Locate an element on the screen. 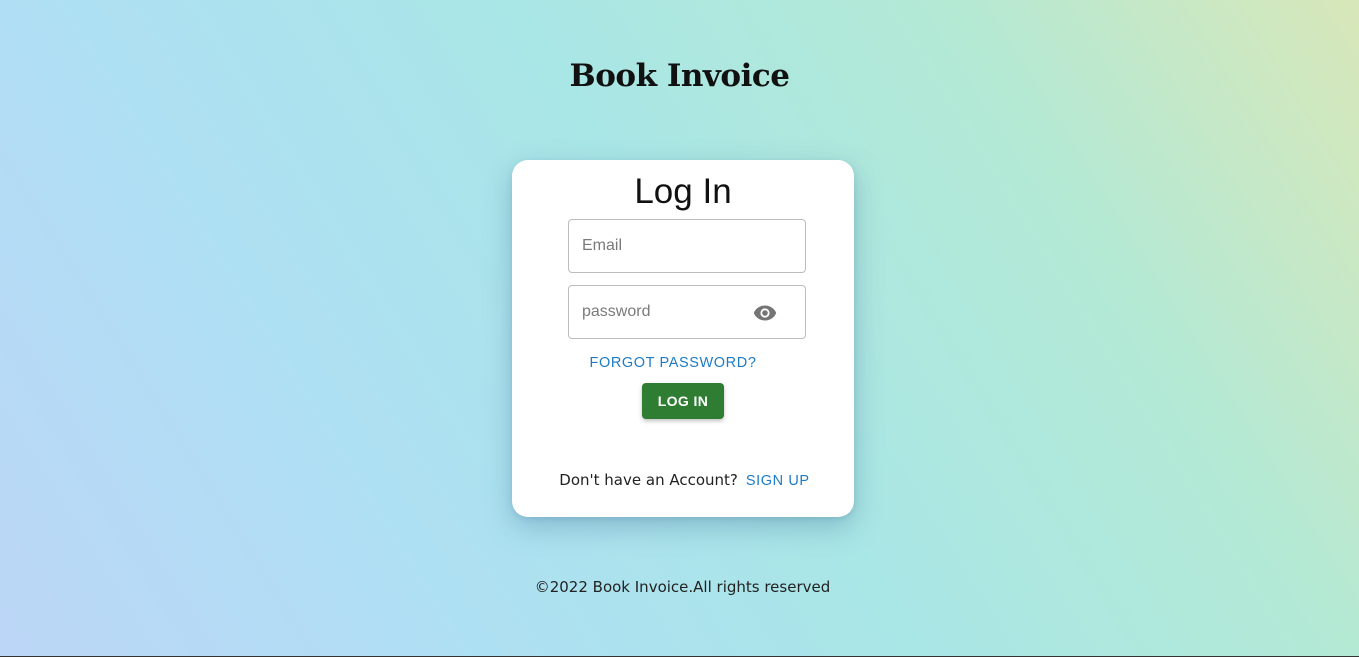  login-title: Log In is located at coordinates (683, 191).